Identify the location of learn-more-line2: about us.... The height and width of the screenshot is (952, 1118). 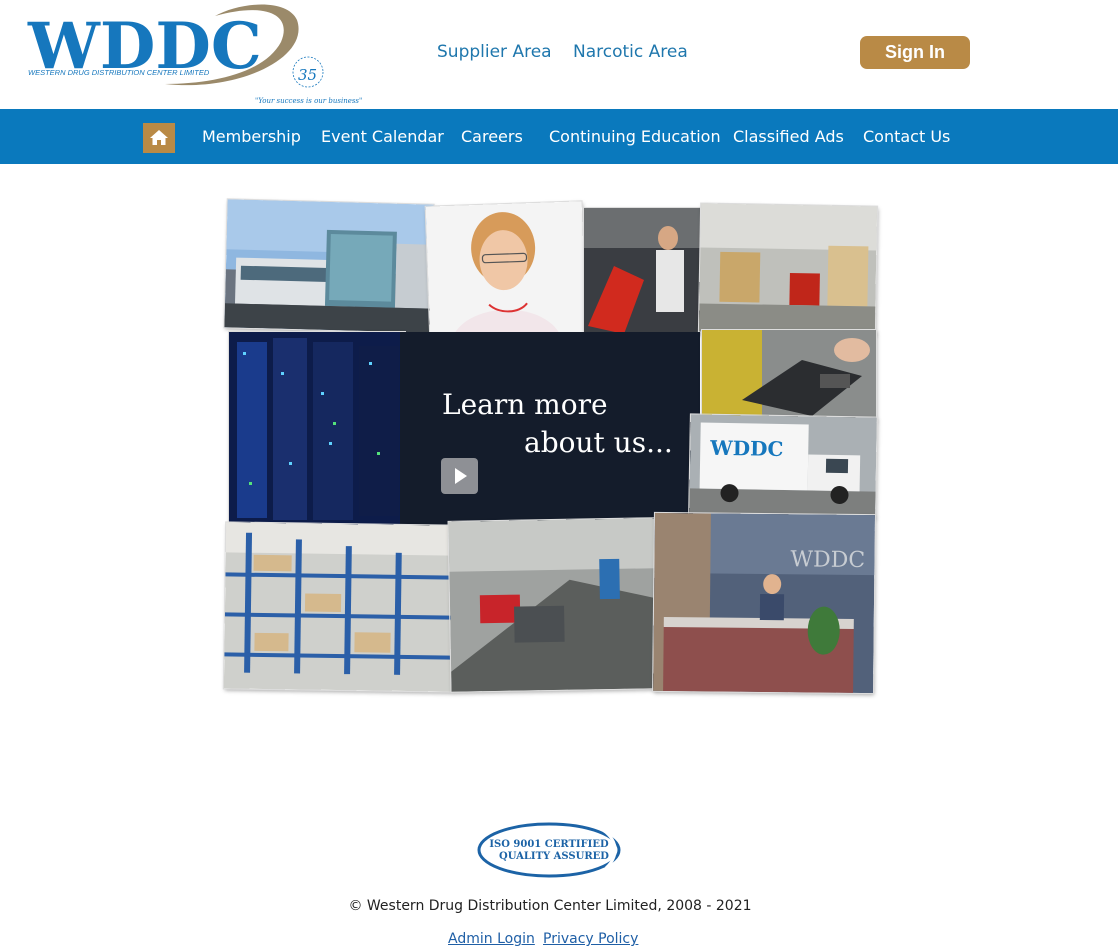
(598, 442).